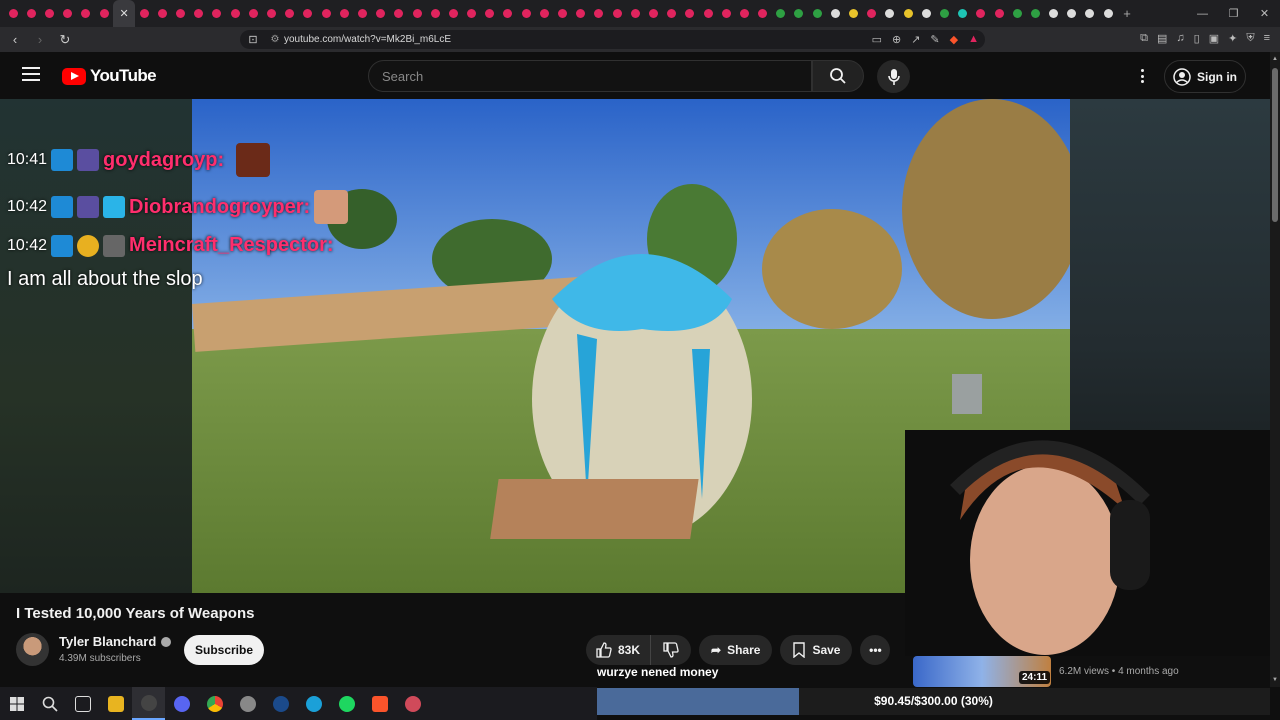  What do you see at coordinates (816, 650) in the screenshot?
I see `save-button: Save` at bounding box center [816, 650].